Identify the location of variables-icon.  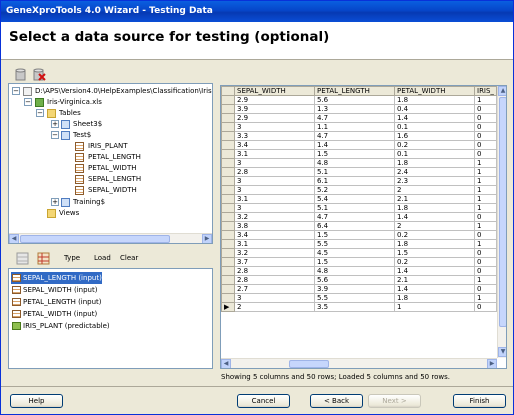
(22, 258).